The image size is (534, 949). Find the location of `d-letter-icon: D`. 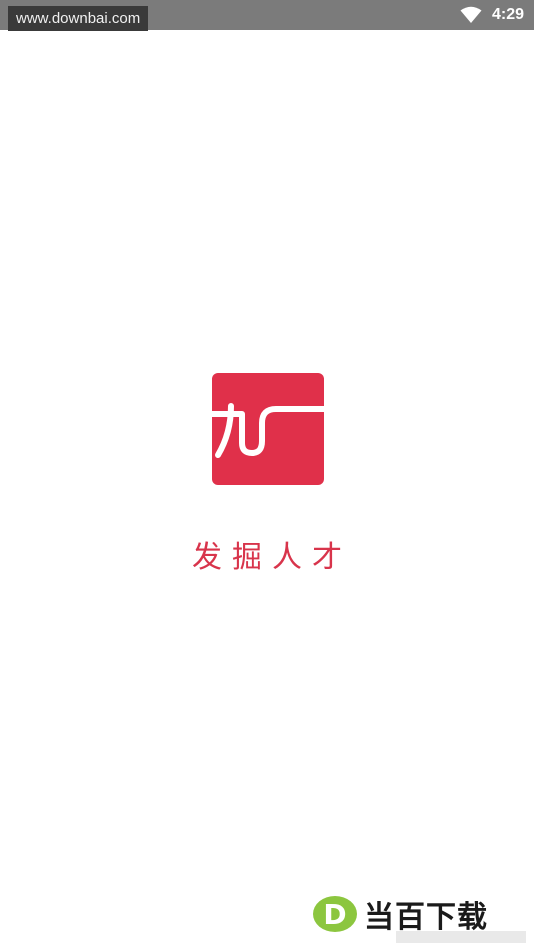

d-letter-icon: D is located at coordinates (335, 914).